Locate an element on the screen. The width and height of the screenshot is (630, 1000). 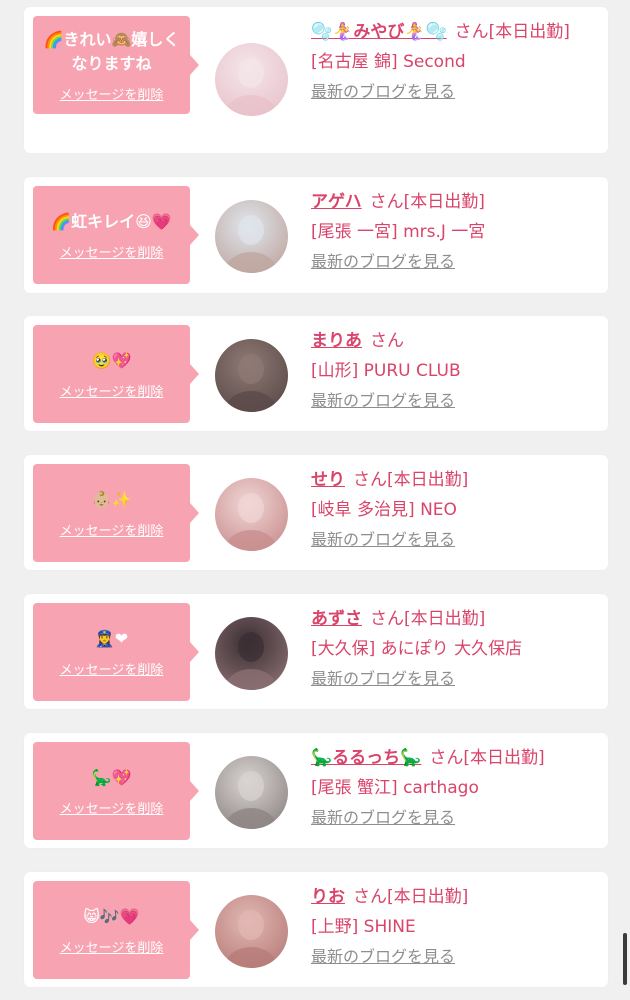
girl-info: 🦕るるっち🦕 さん[本日出勤] [尾張 蟹江] carthago 最新のブログを見る is located at coordinates (456, 788).